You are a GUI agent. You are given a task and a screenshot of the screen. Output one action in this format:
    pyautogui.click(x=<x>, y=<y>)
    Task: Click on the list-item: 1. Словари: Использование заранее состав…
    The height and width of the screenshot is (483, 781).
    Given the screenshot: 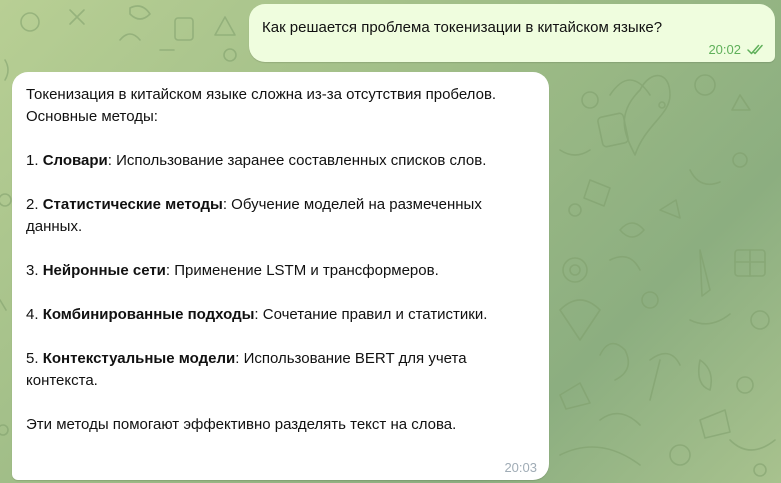 What is the action you would take?
    pyautogui.click(x=281, y=161)
    